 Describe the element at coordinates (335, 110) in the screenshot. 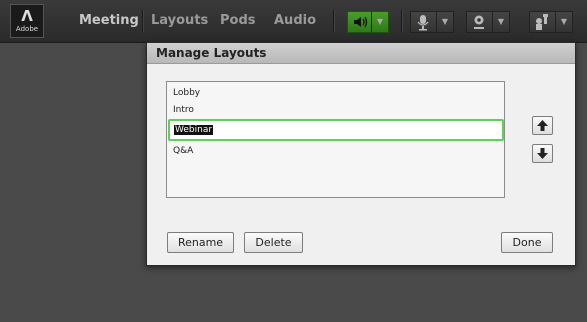

I see `list-item-intro: Intro` at that location.